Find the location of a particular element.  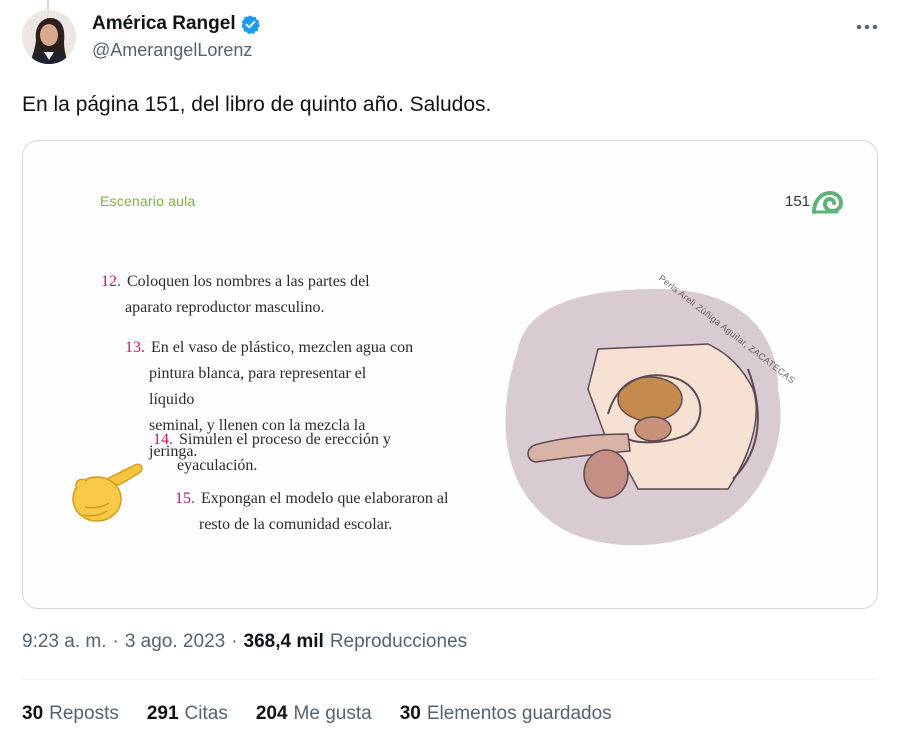

page-number: 151 is located at coordinates (798, 201).